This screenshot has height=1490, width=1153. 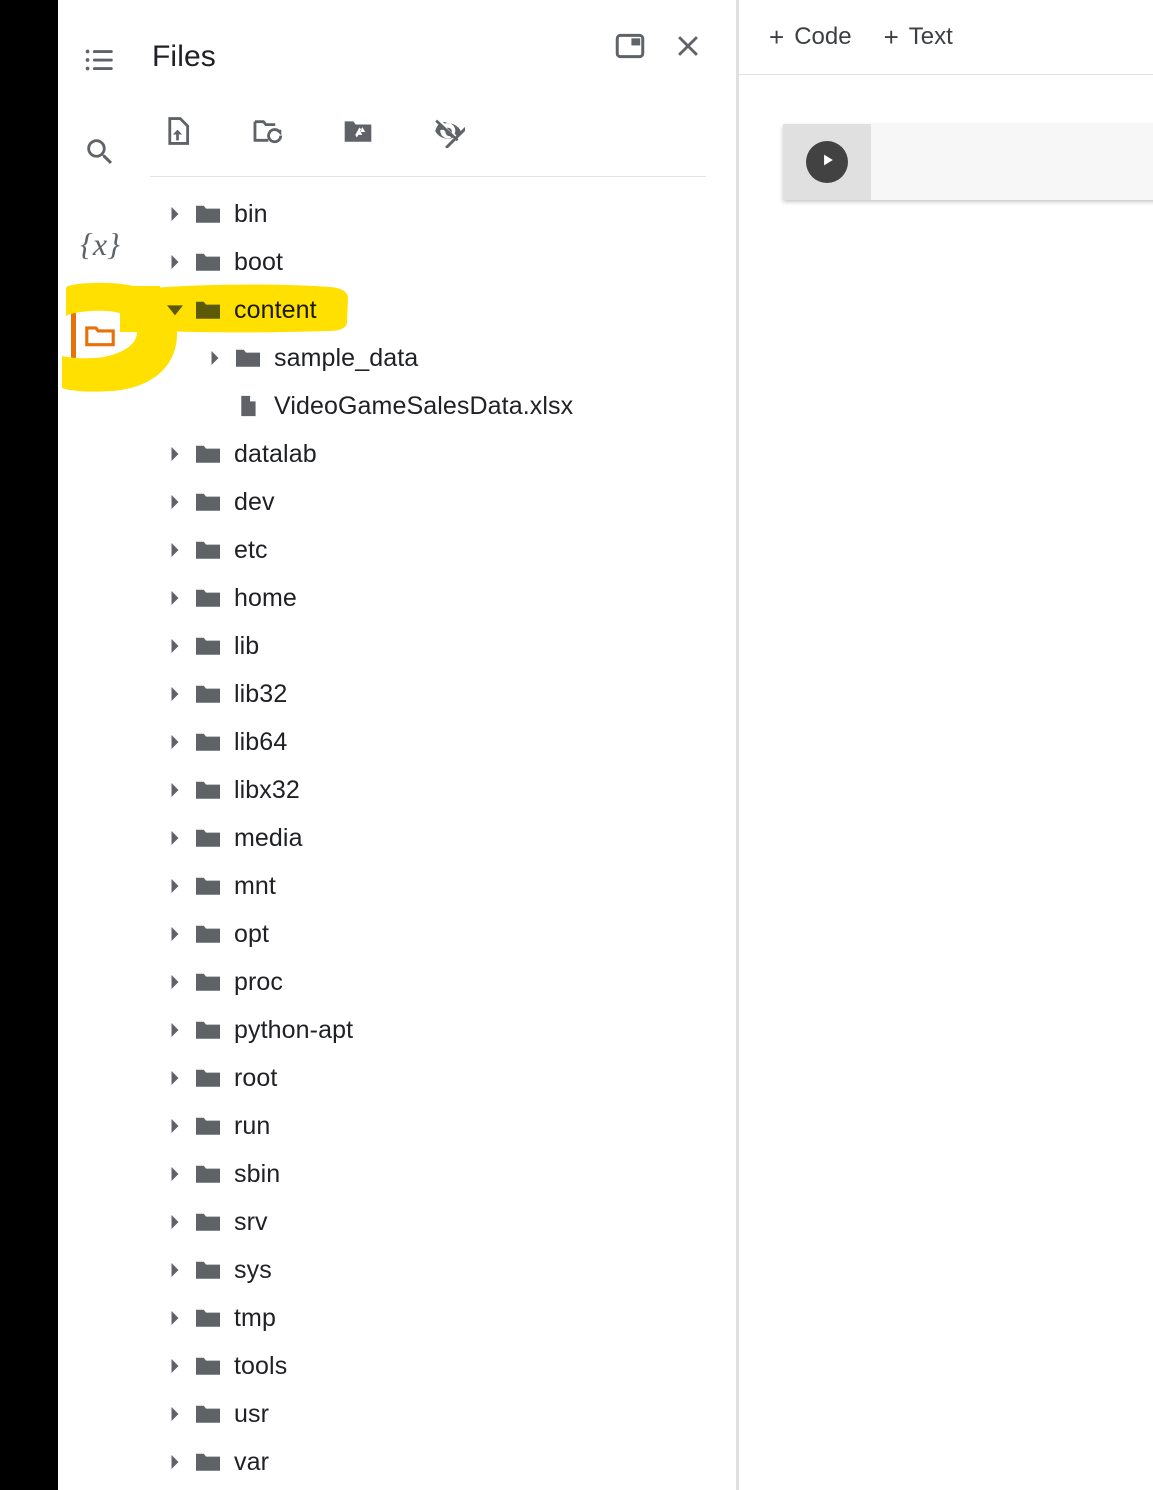 I want to click on tree-folder-opt: opt, so click(x=439, y=934).